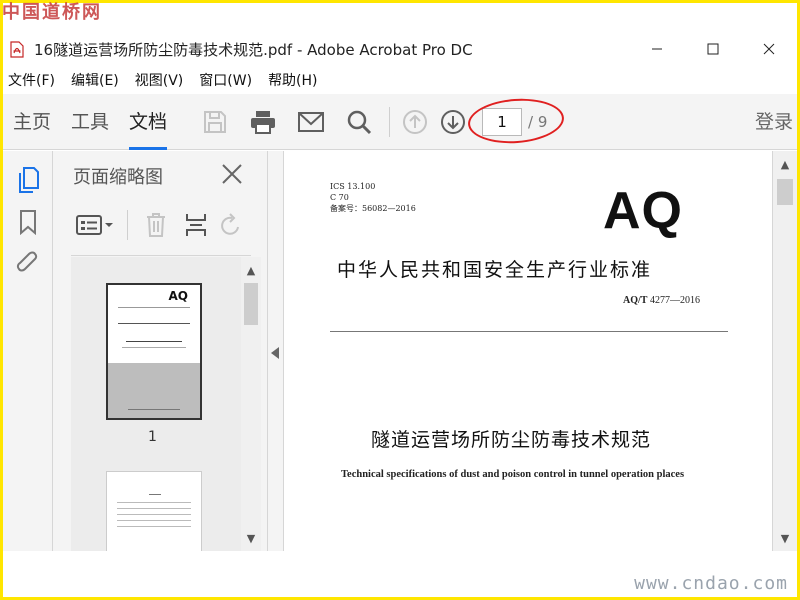 The image size is (800, 600). I want to click on meta-line-c: C 70, so click(339, 197).